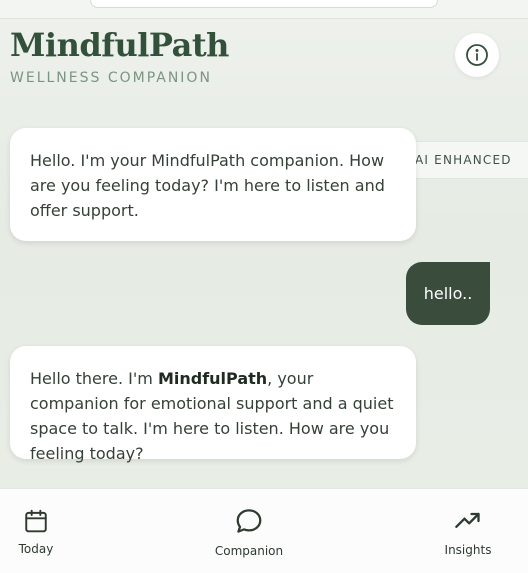 The height and width of the screenshot is (573, 528). What do you see at coordinates (467, 520) in the screenshot?
I see `trending-up-icon` at bounding box center [467, 520].